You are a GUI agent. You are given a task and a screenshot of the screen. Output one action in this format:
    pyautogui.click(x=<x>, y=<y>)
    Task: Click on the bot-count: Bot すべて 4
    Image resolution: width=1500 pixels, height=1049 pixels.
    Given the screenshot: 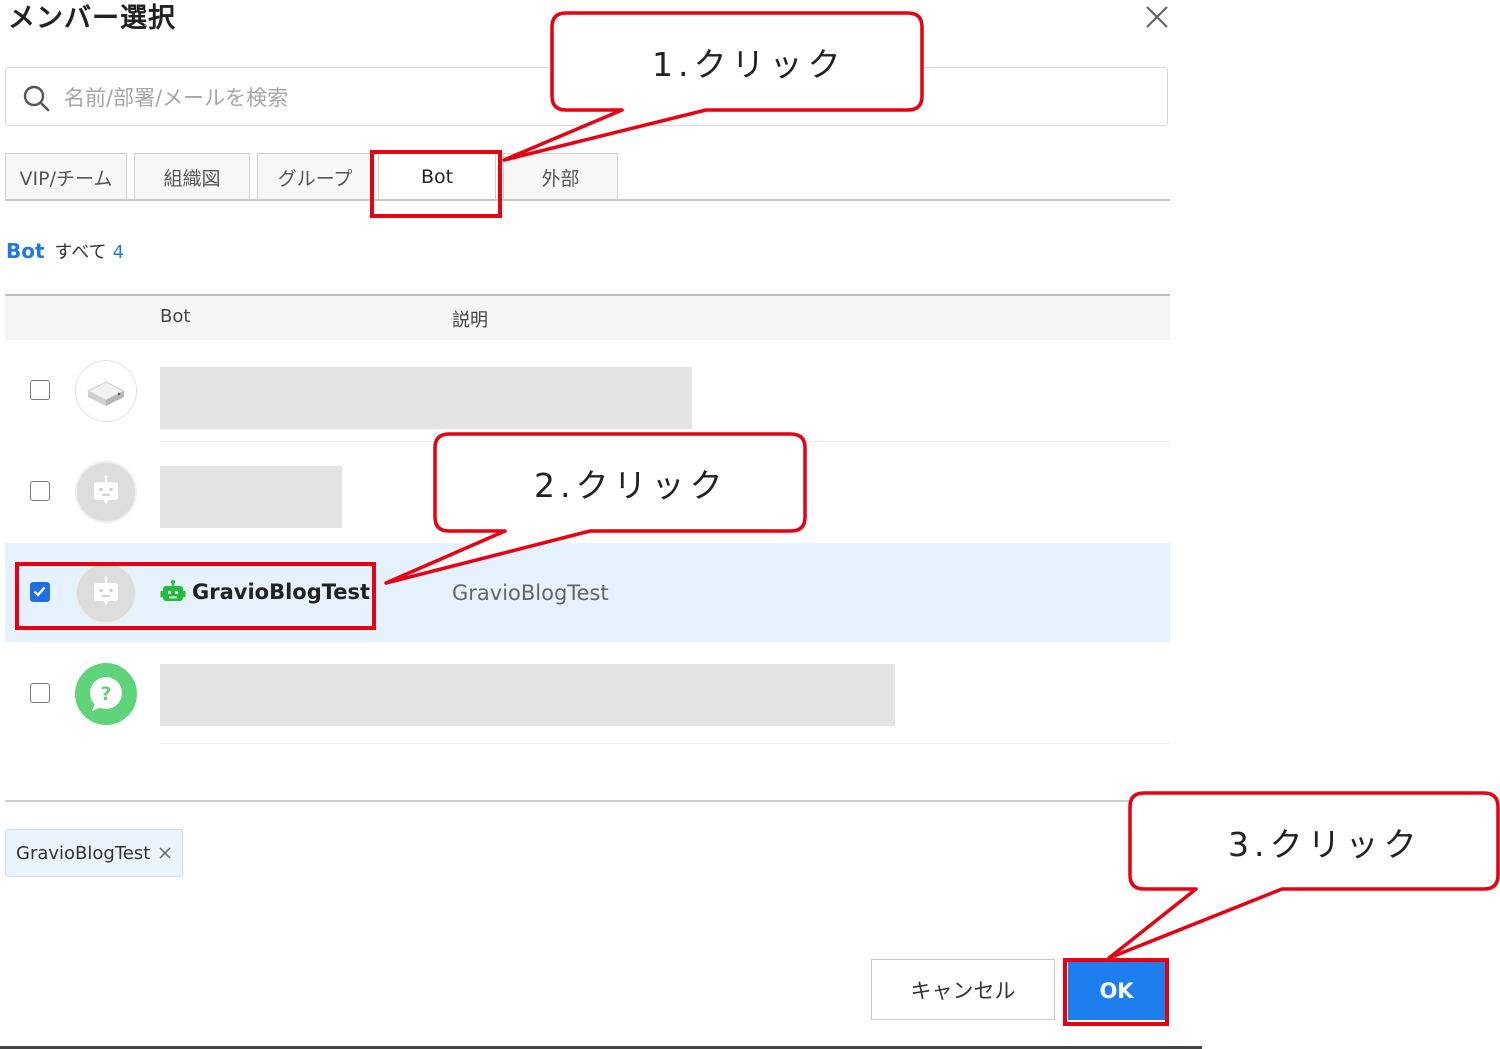 What is the action you would take?
    pyautogui.click(x=65, y=251)
    